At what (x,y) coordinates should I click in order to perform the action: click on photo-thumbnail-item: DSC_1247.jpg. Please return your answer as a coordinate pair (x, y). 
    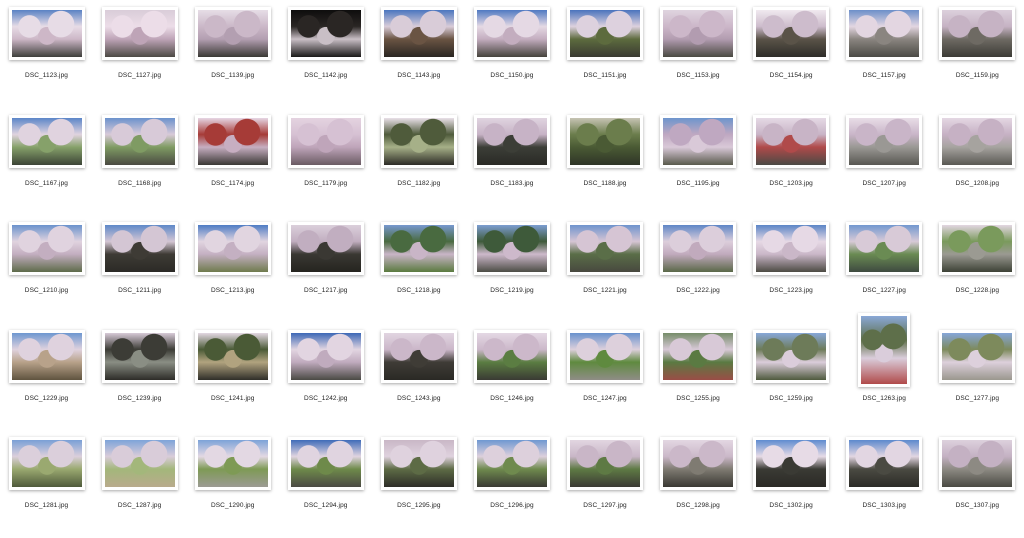
    Looking at the image, I should click on (604, 377).